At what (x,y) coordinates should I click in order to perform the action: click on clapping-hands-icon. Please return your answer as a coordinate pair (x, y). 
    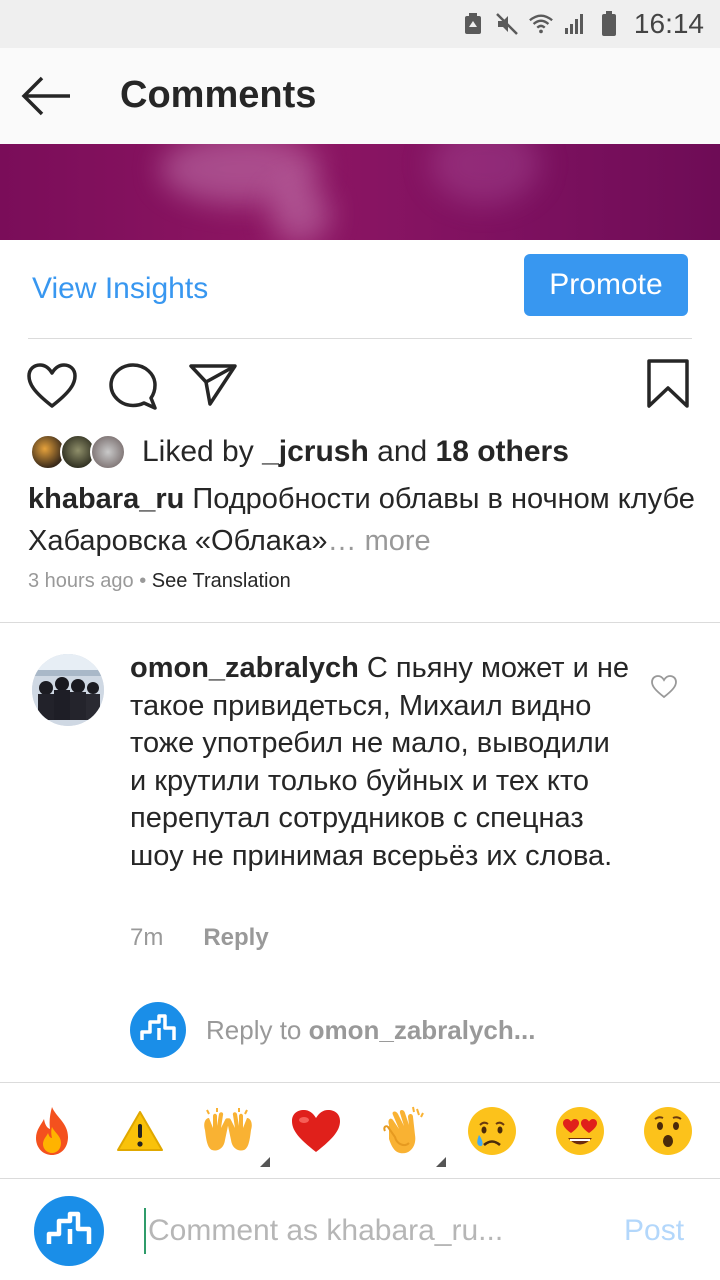
    Looking at the image, I should click on (403, 1130).